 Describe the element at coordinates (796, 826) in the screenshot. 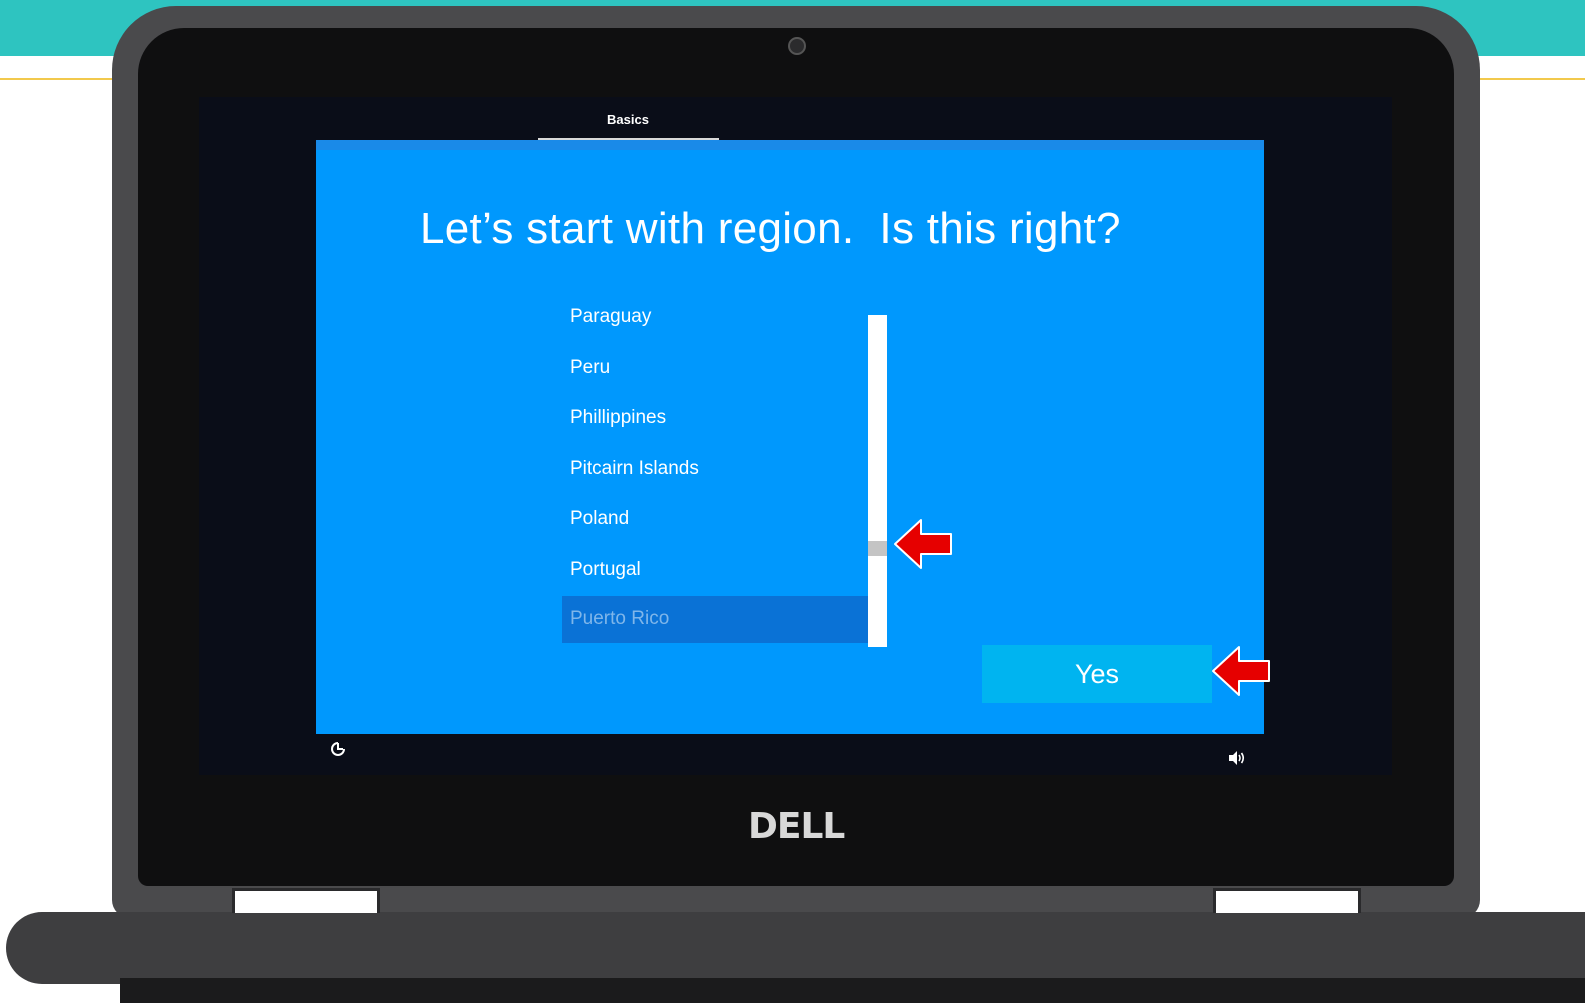

I see `dell-logo: DELL` at that location.